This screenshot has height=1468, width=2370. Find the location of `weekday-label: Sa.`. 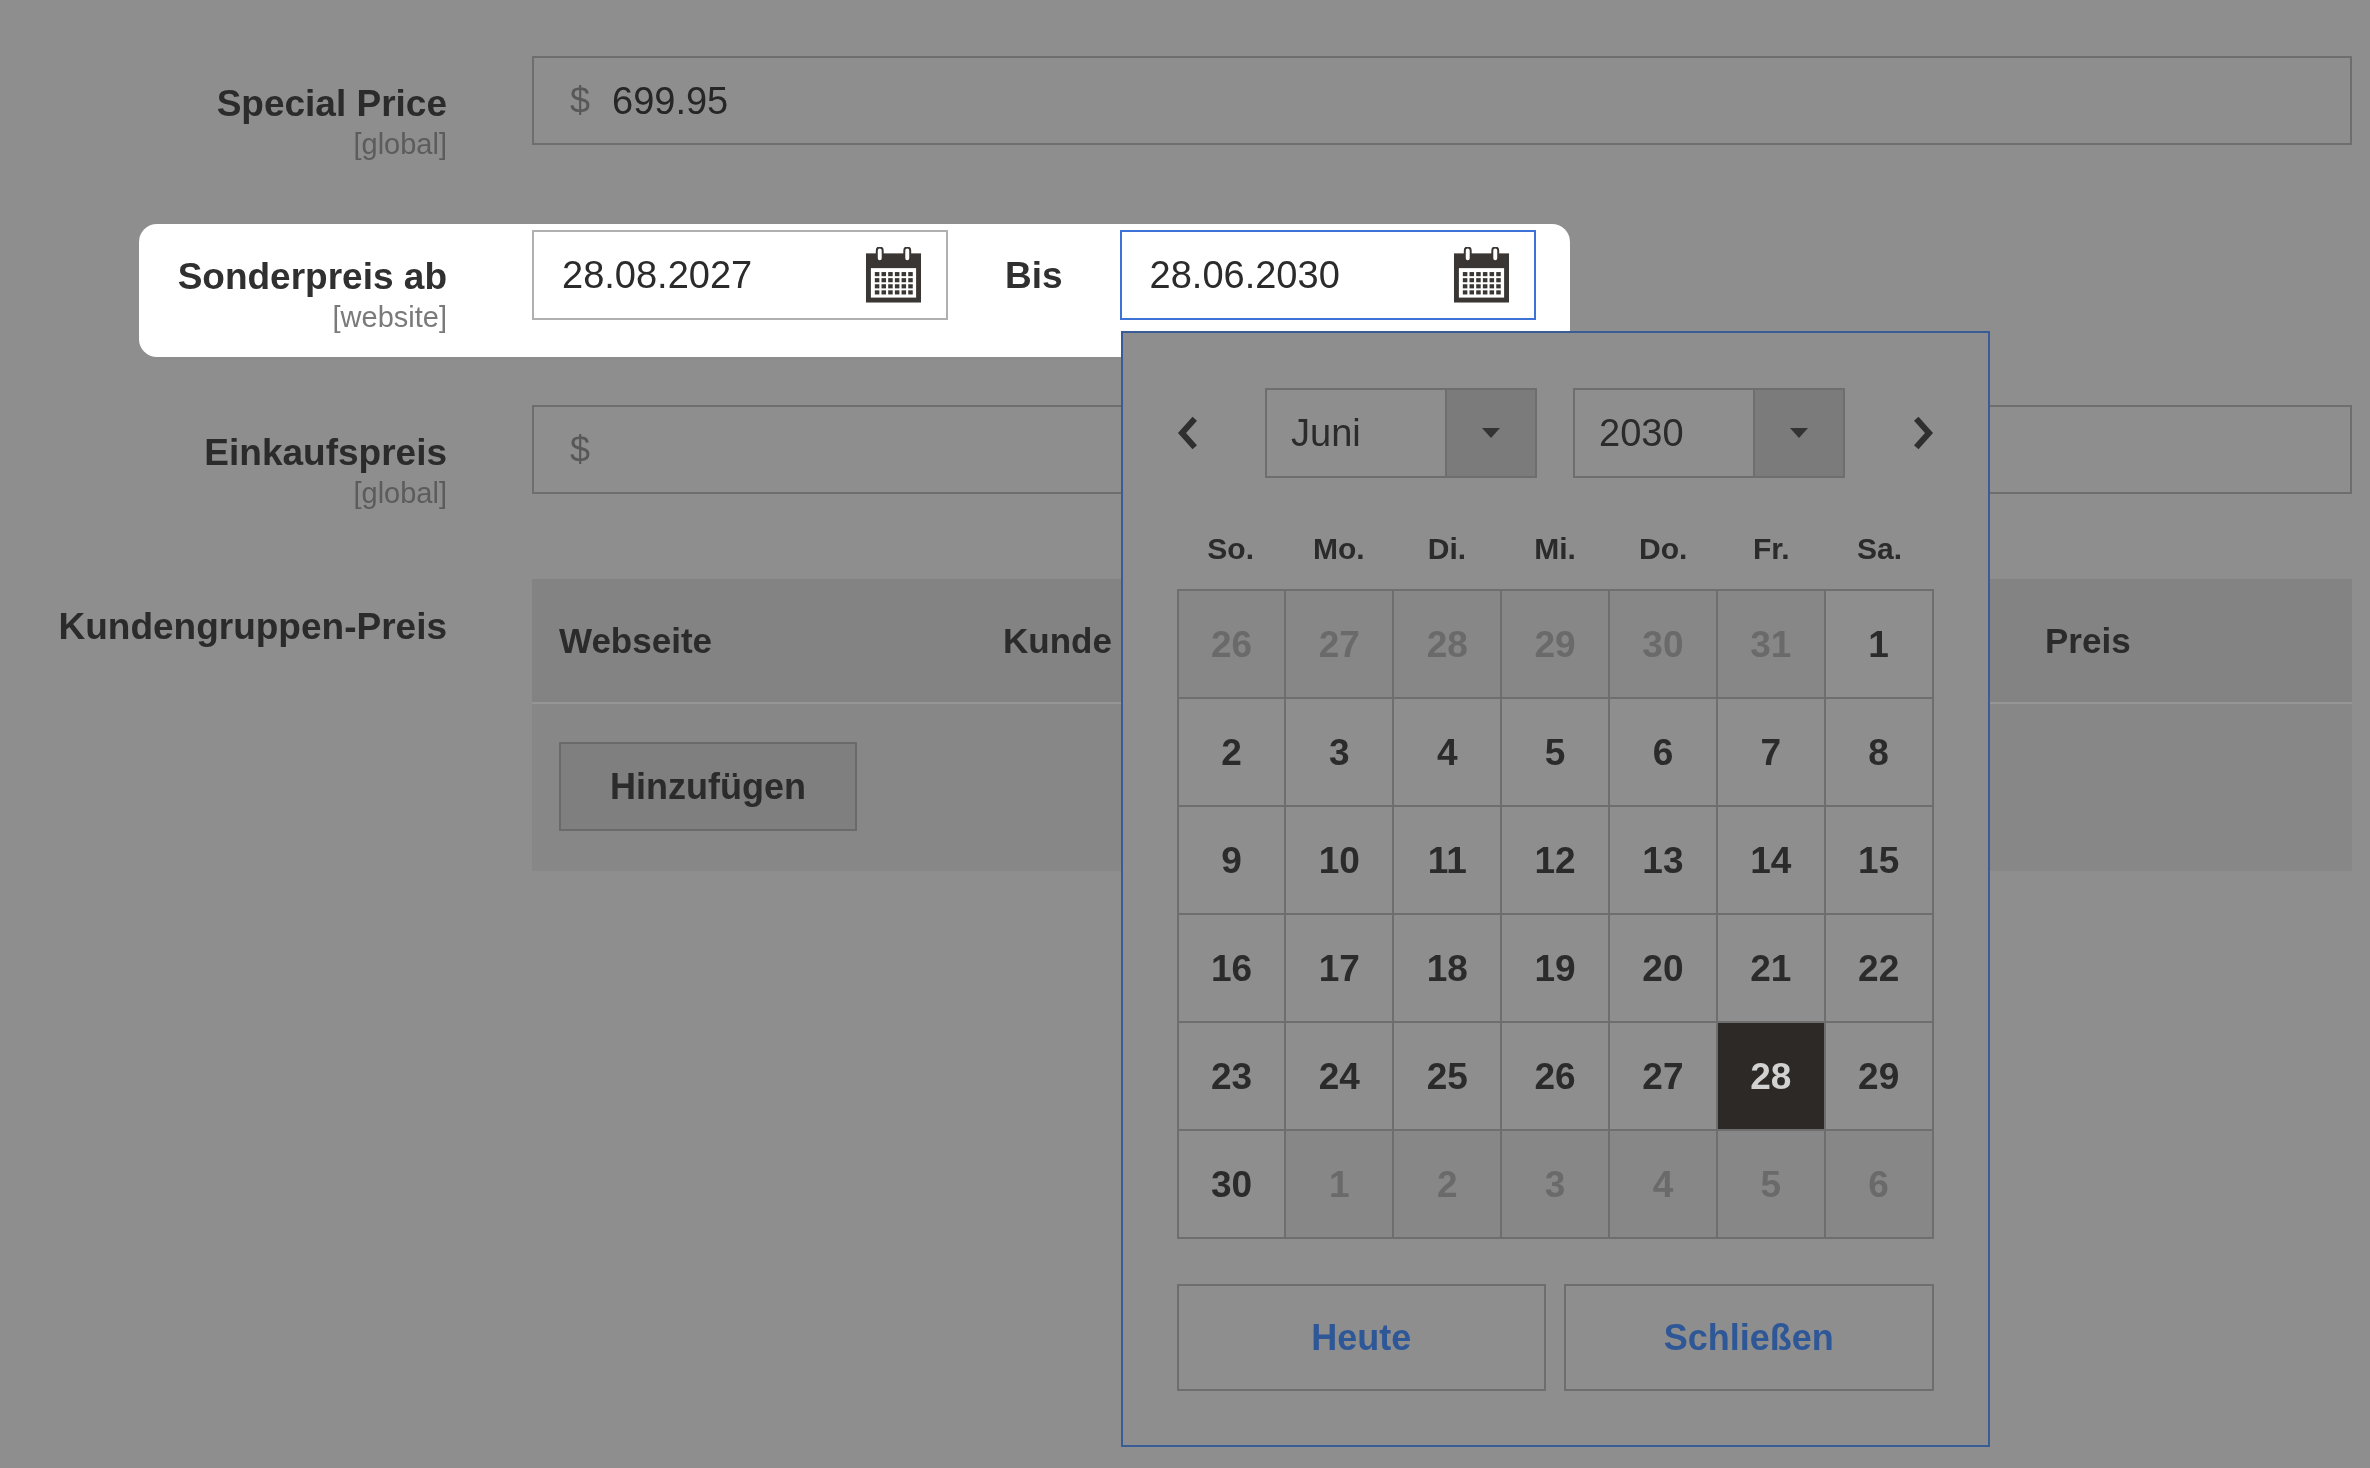

weekday-label: Sa. is located at coordinates (1879, 549).